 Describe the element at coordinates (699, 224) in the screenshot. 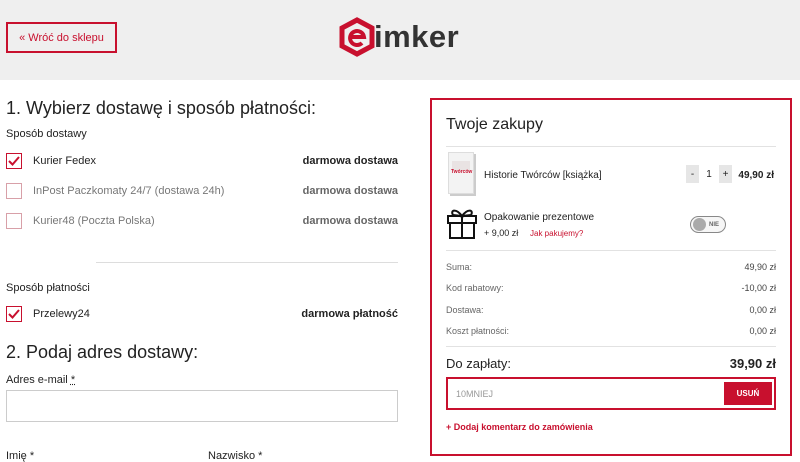

I see `toggle-knob` at that location.